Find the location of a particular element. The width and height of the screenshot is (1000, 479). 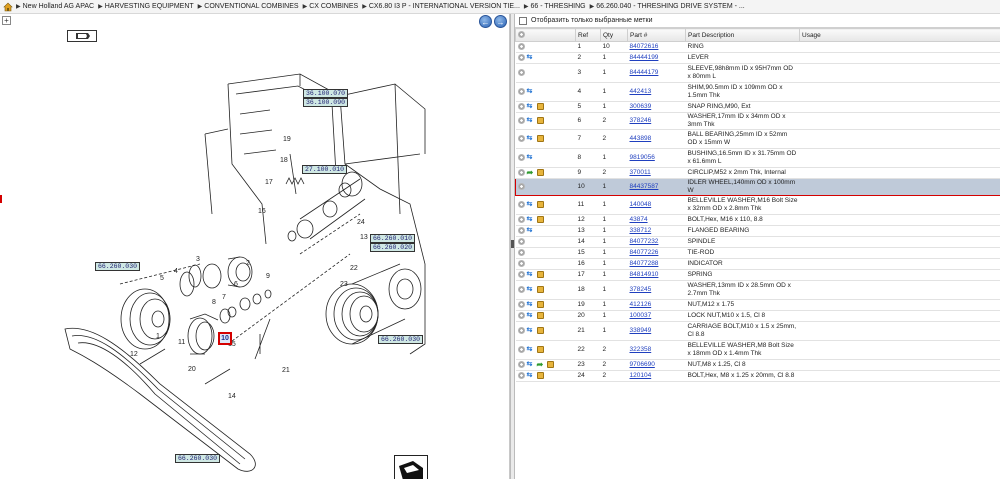

table-row: 15 1 84077226 TIE-ROD is located at coordinates (757, 253).